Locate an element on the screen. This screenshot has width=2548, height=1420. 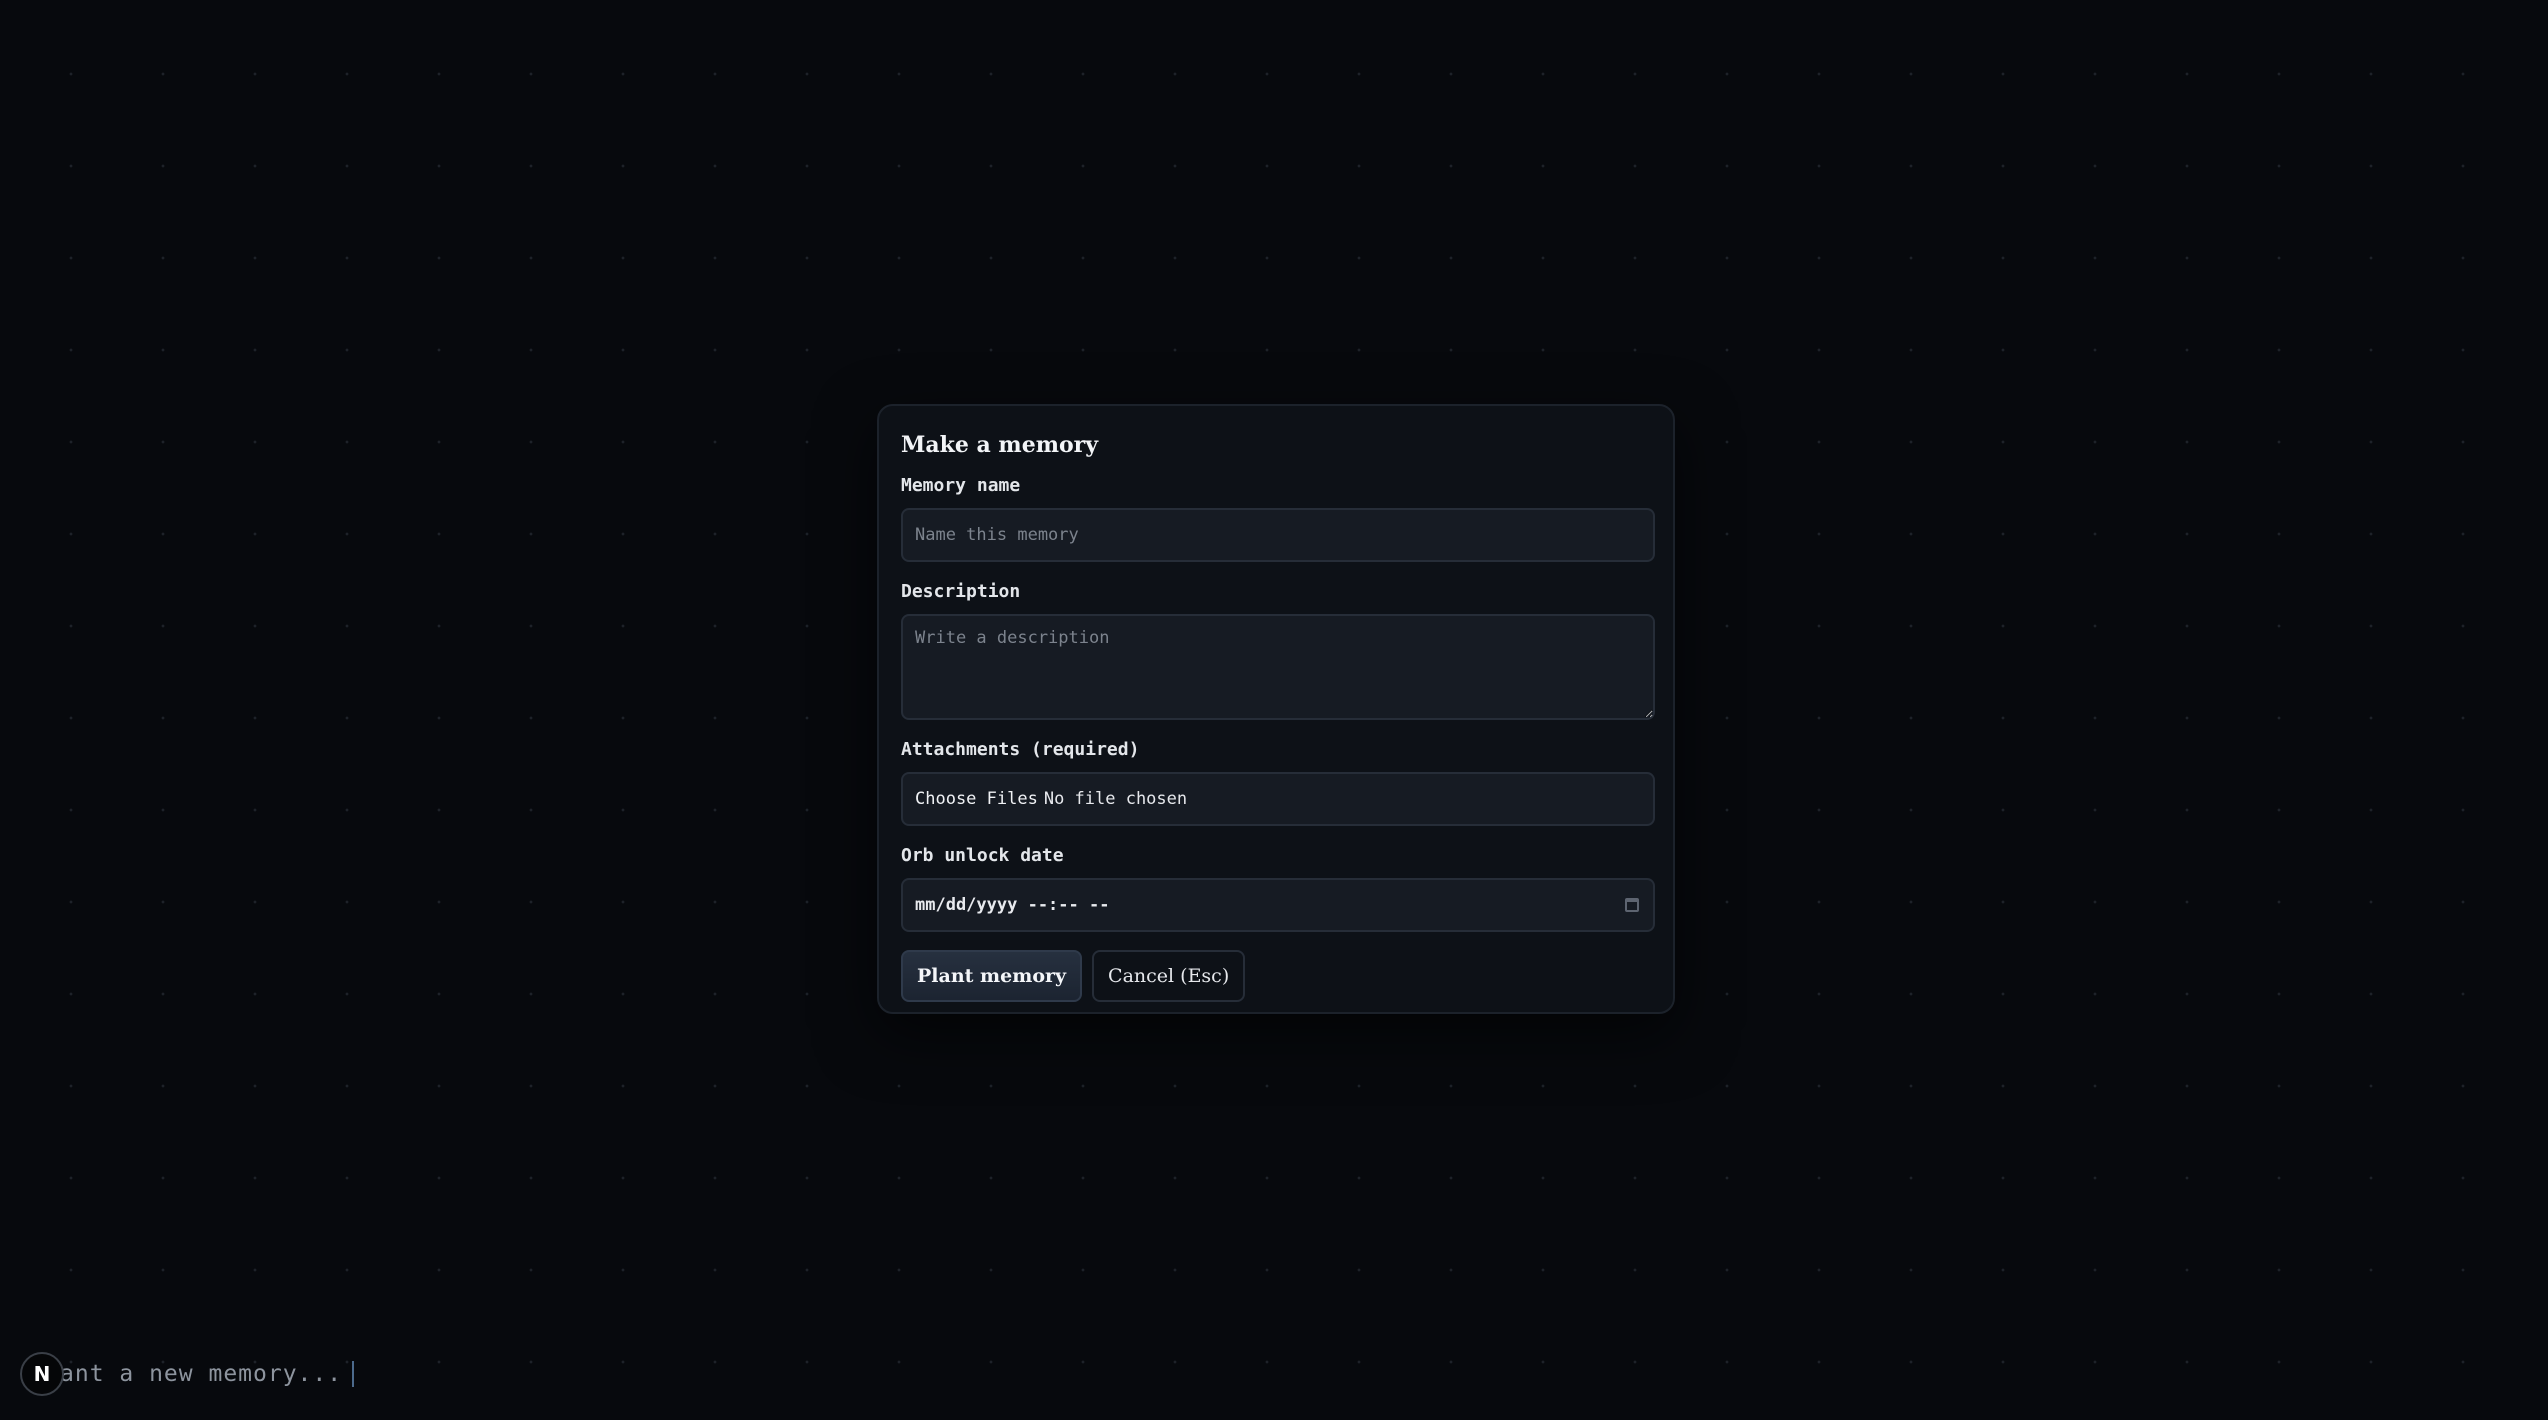
plant-memory-button: Plant memory is located at coordinates (992, 976).